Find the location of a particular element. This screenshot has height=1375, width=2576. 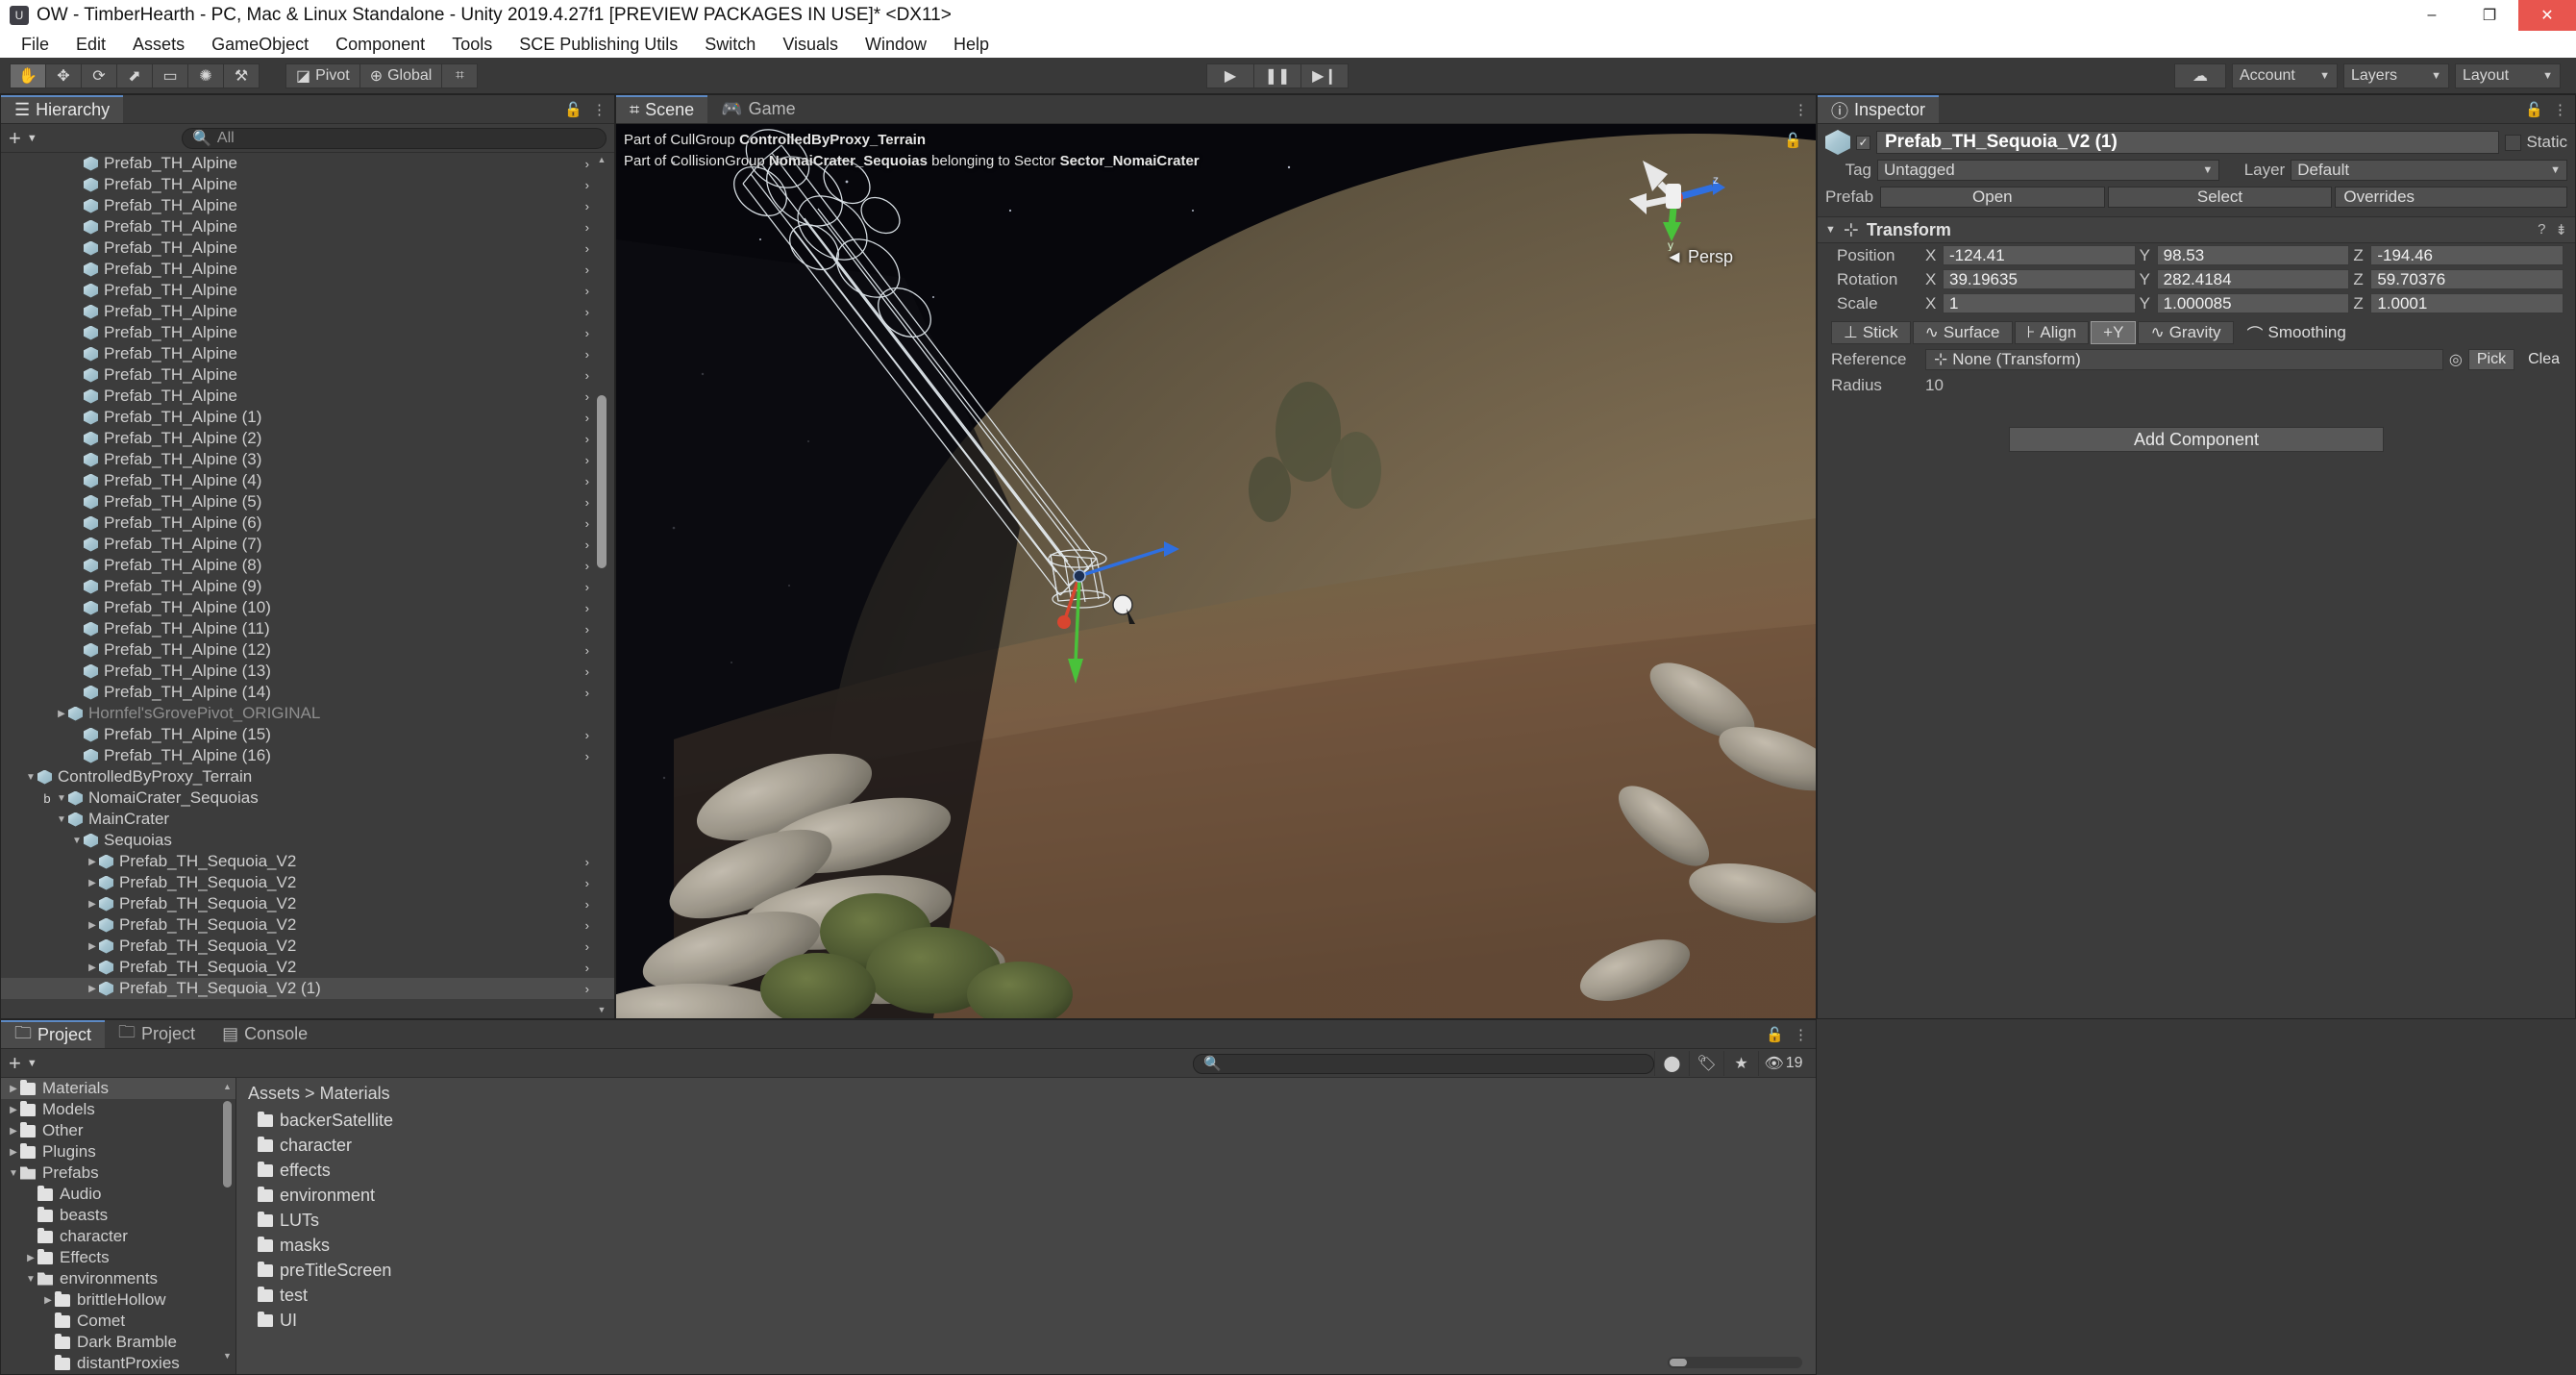

hierarchy-row: Prefab_TH_Alpine (9) › is located at coordinates (307, 586).